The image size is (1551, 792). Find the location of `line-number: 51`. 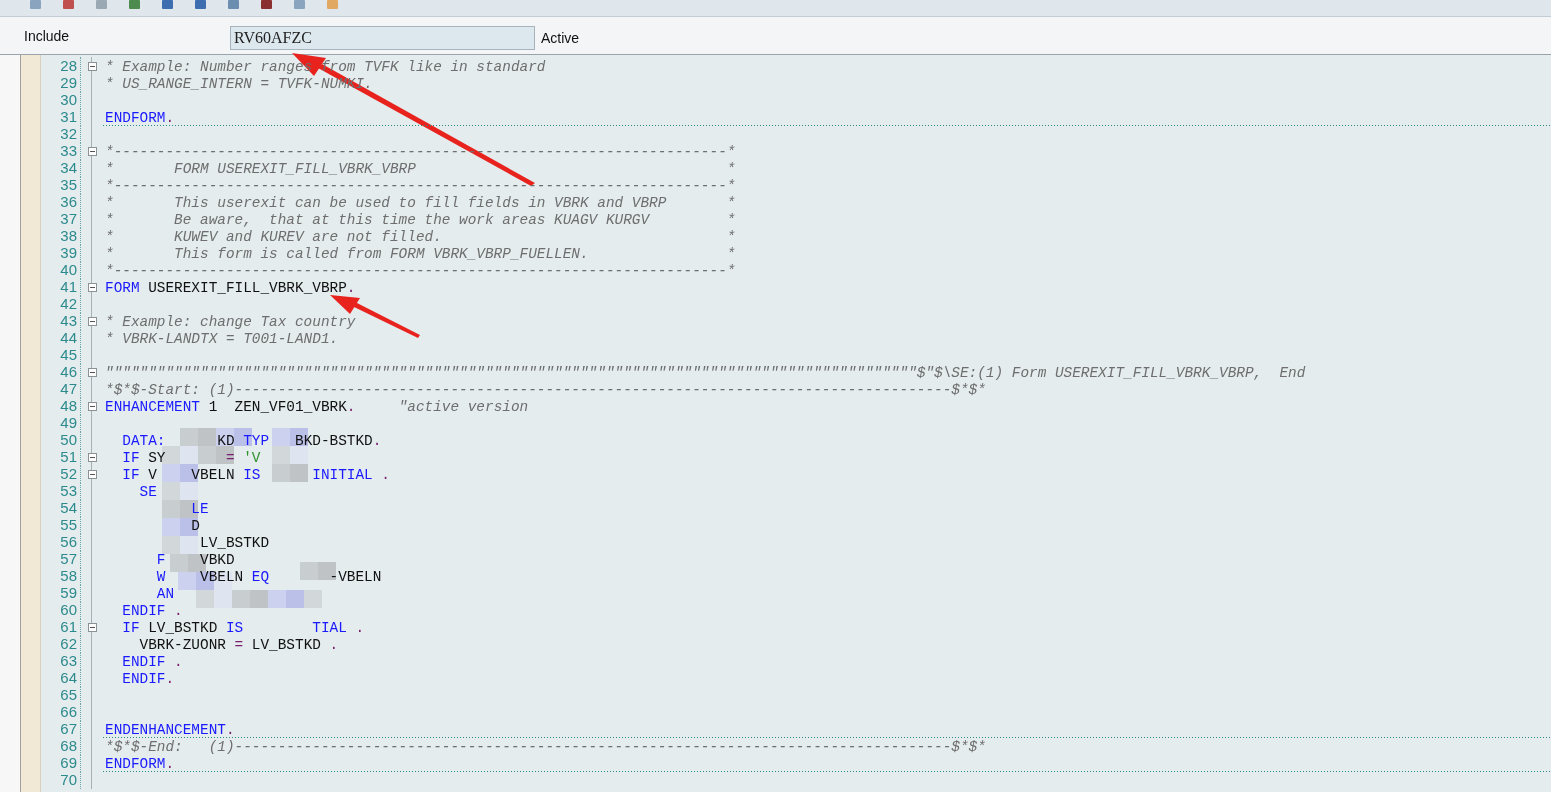

line-number: 51 is located at coordinates (68, 456).